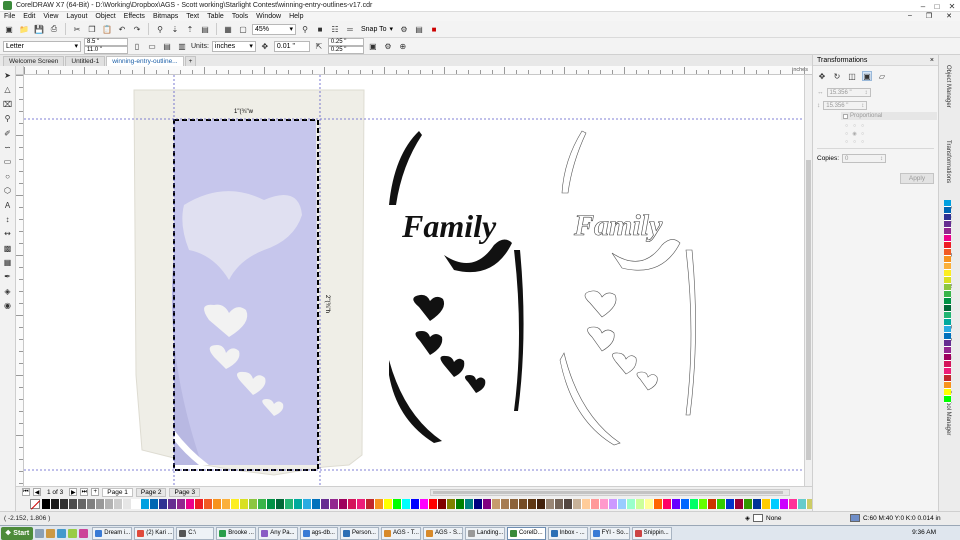 The image size is (960, 540). I want to click on page-tab-3: Page 3, so click(185, 492).